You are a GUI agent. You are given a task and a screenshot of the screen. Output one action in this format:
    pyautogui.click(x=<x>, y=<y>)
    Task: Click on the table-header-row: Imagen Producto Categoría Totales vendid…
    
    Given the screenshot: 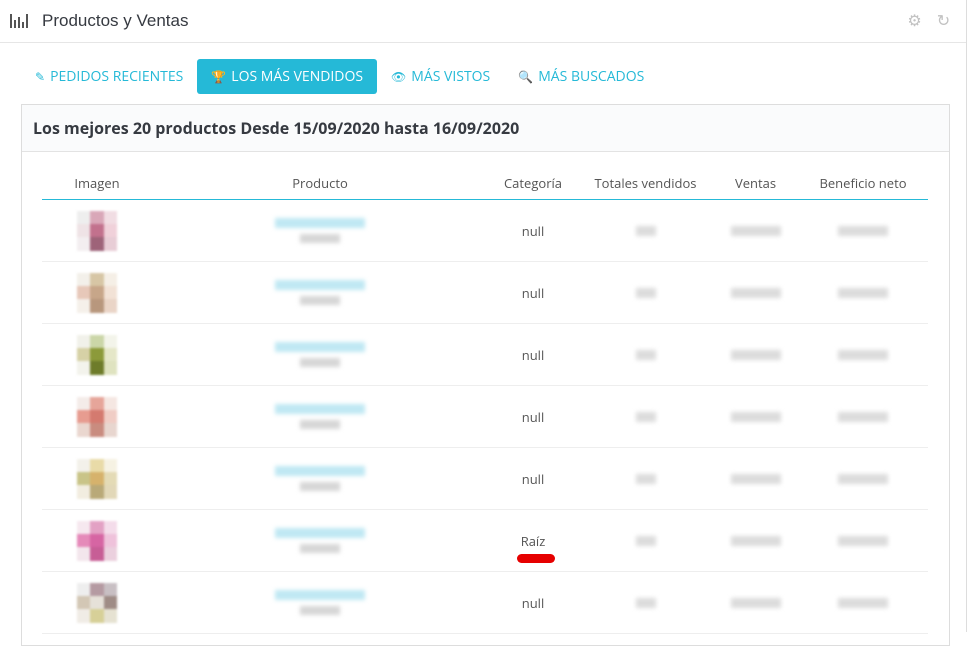 What is the action you would take?
    pyautogui.click(x=485, y=183)
    